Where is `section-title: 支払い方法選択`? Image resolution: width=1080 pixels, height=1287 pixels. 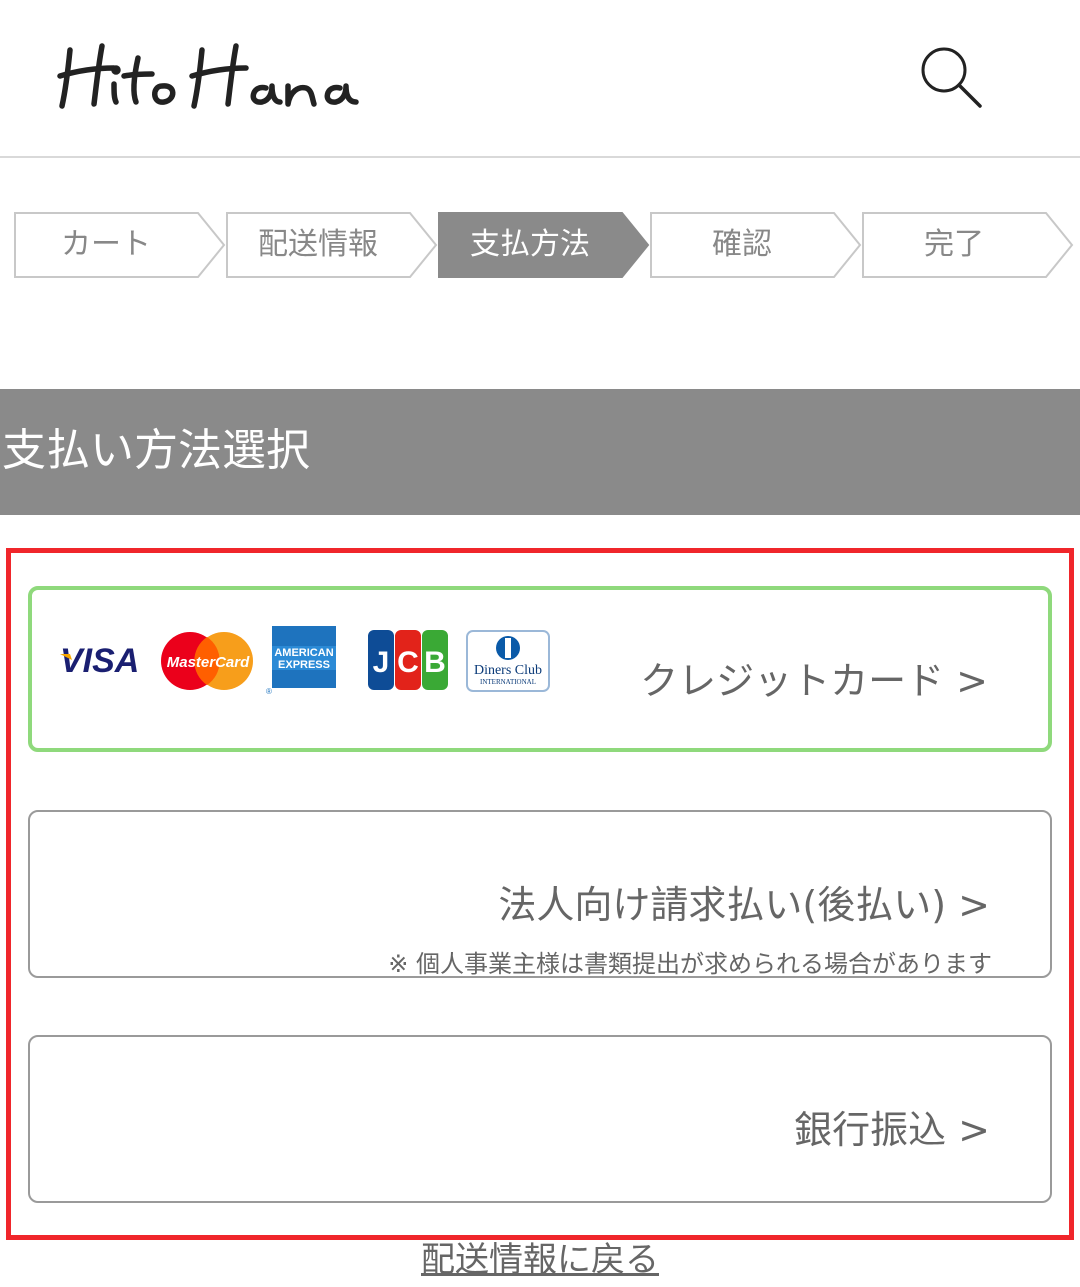 section-title: 支払い方法選択 is located at coordinates (156, 450).